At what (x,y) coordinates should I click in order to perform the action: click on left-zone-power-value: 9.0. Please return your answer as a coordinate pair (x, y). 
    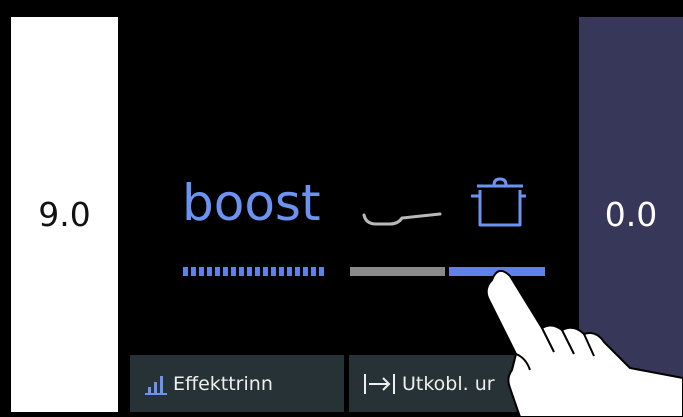
    Looking at the image, I should click on (64, 214).